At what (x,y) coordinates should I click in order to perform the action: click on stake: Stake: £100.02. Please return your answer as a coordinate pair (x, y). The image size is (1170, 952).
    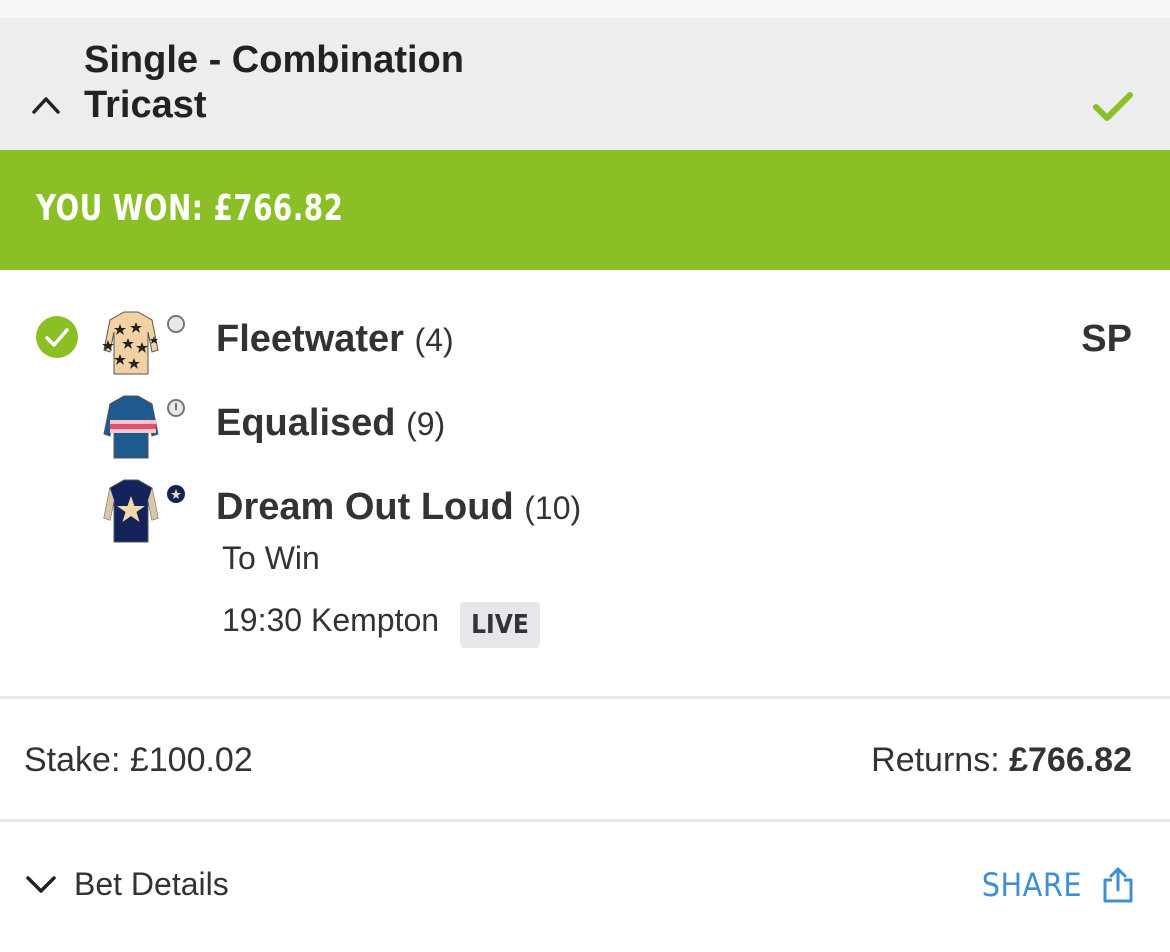
    Looking at the image, I should click on (138, 760).